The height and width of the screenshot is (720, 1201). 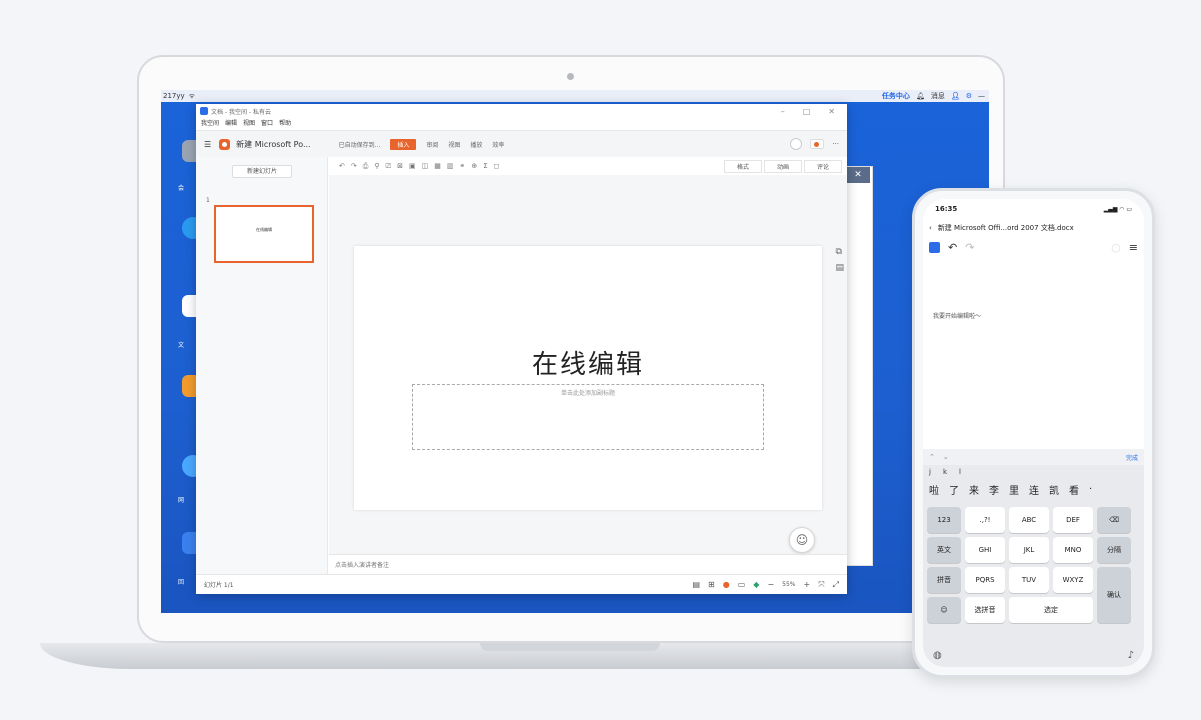 What do you see at coordinates (192, 96) in the screenshot?
I see `wifi-icon: ᯤ` at bounding box center [192, 96].